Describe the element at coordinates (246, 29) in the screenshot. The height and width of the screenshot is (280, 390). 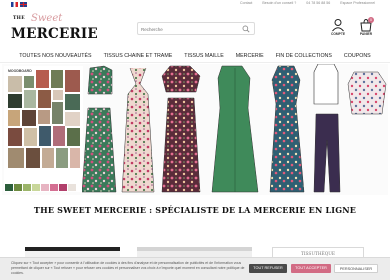
I see `search-icon` at that location.